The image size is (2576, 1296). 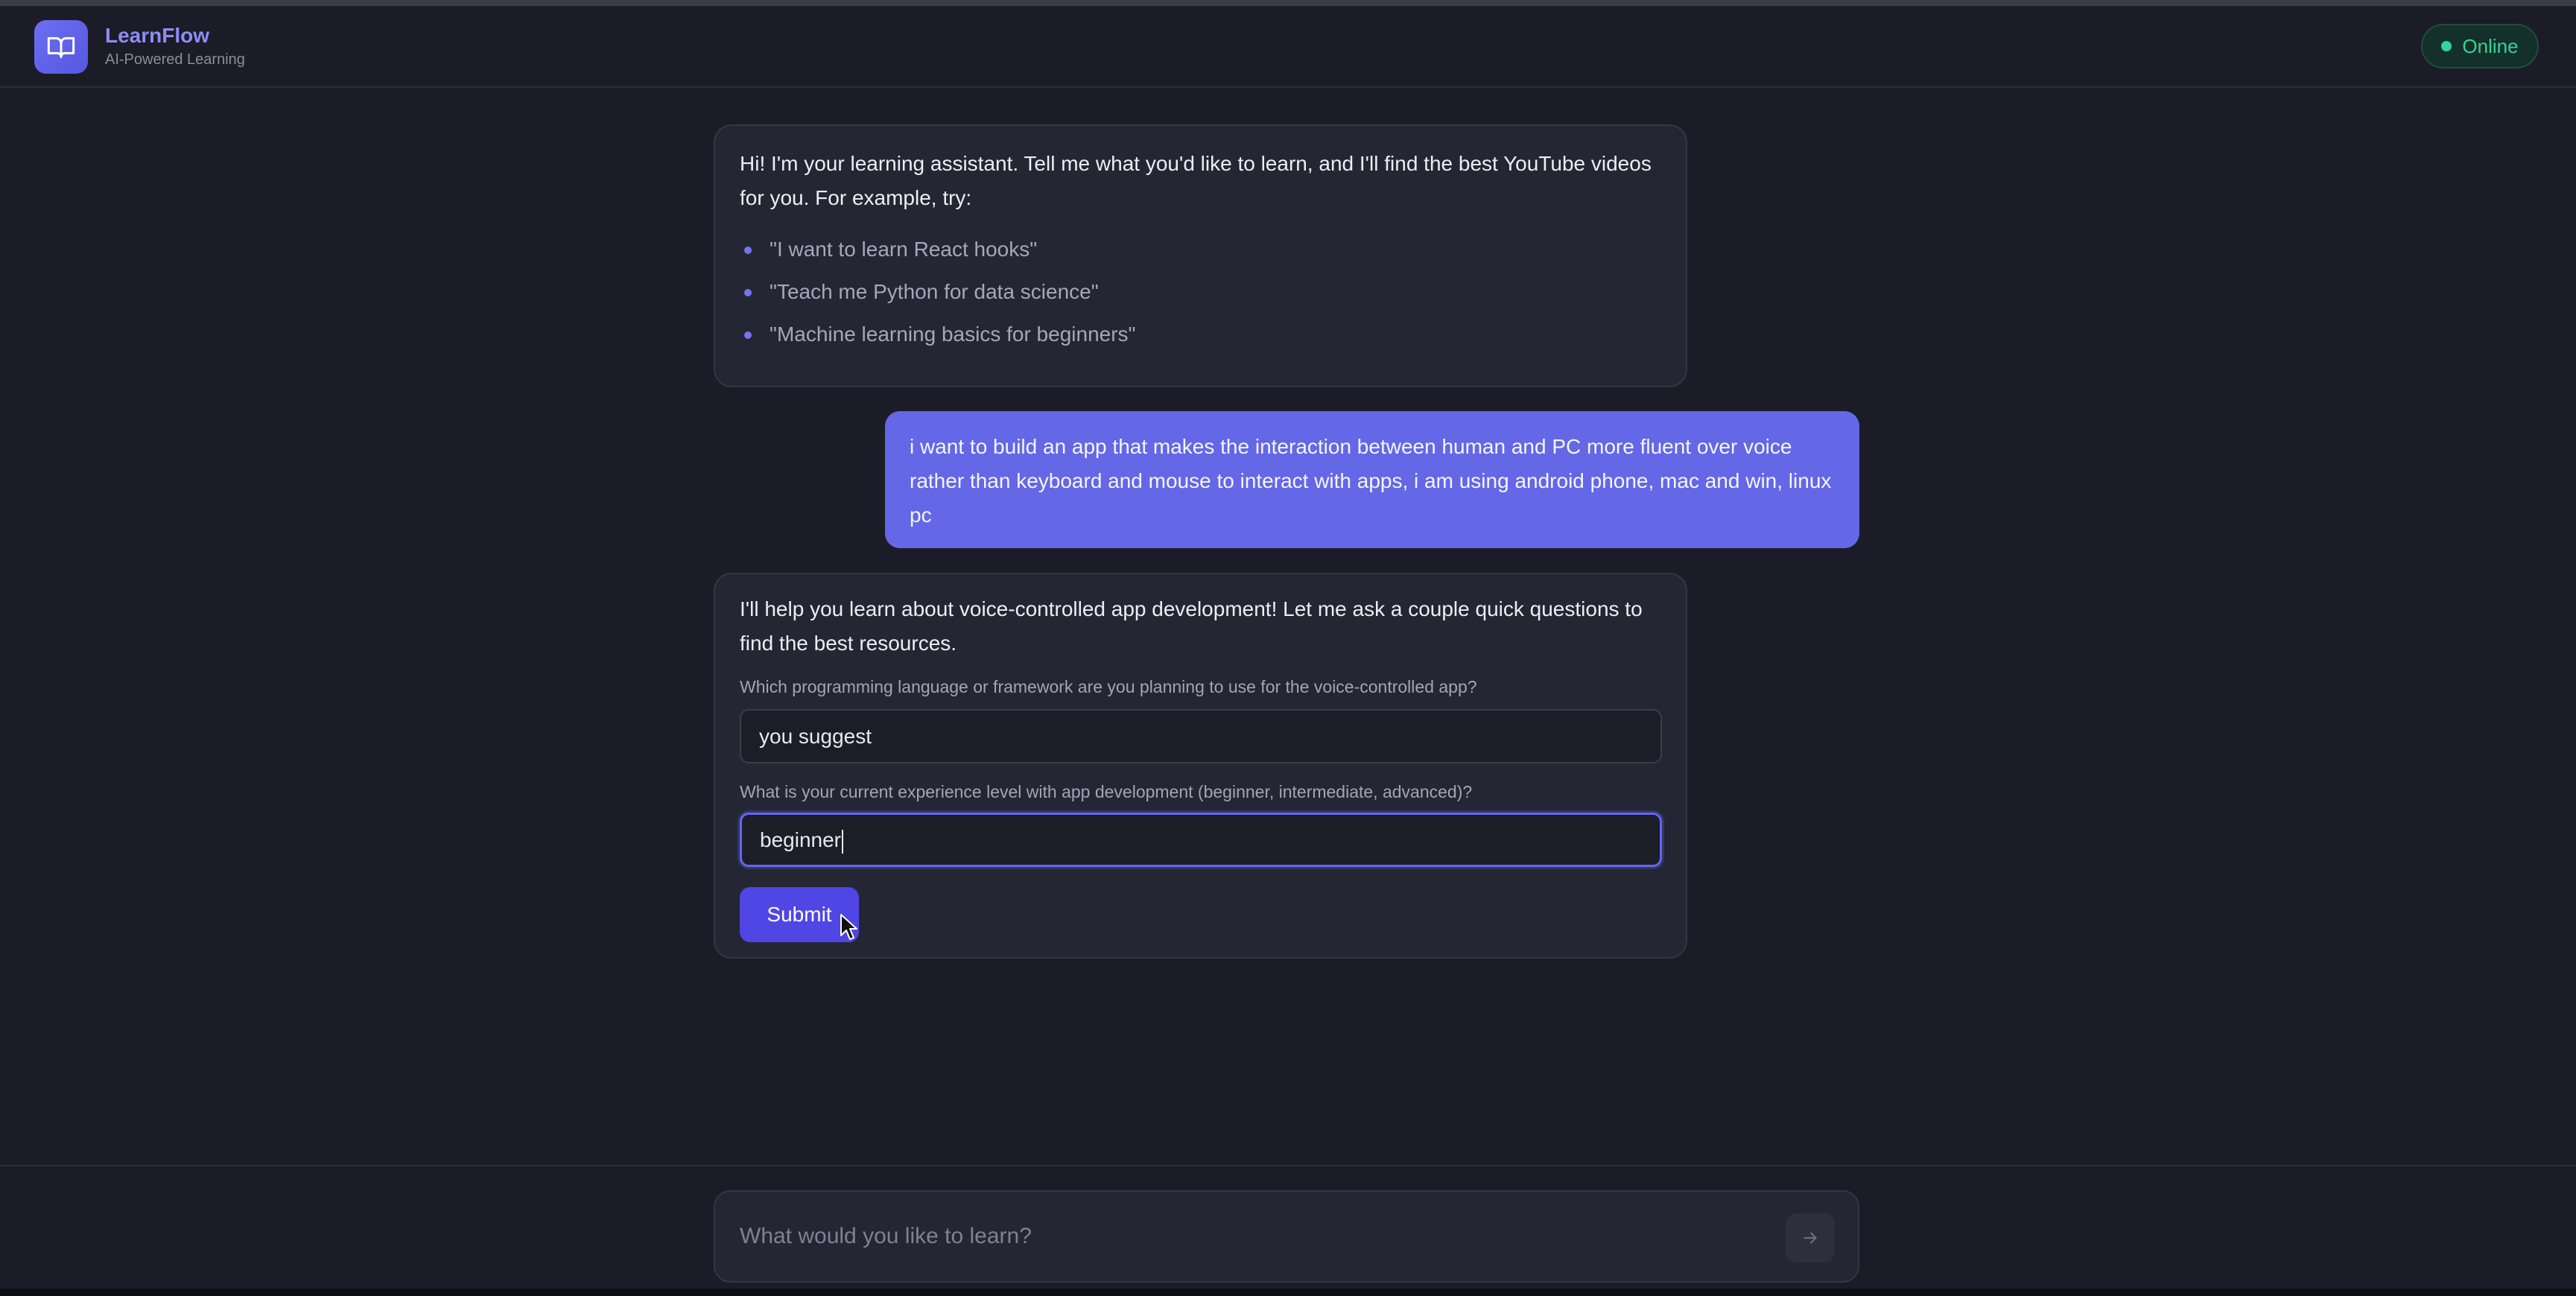 I want to click on app-title: LearnFlow, so click(x=158, y=35).